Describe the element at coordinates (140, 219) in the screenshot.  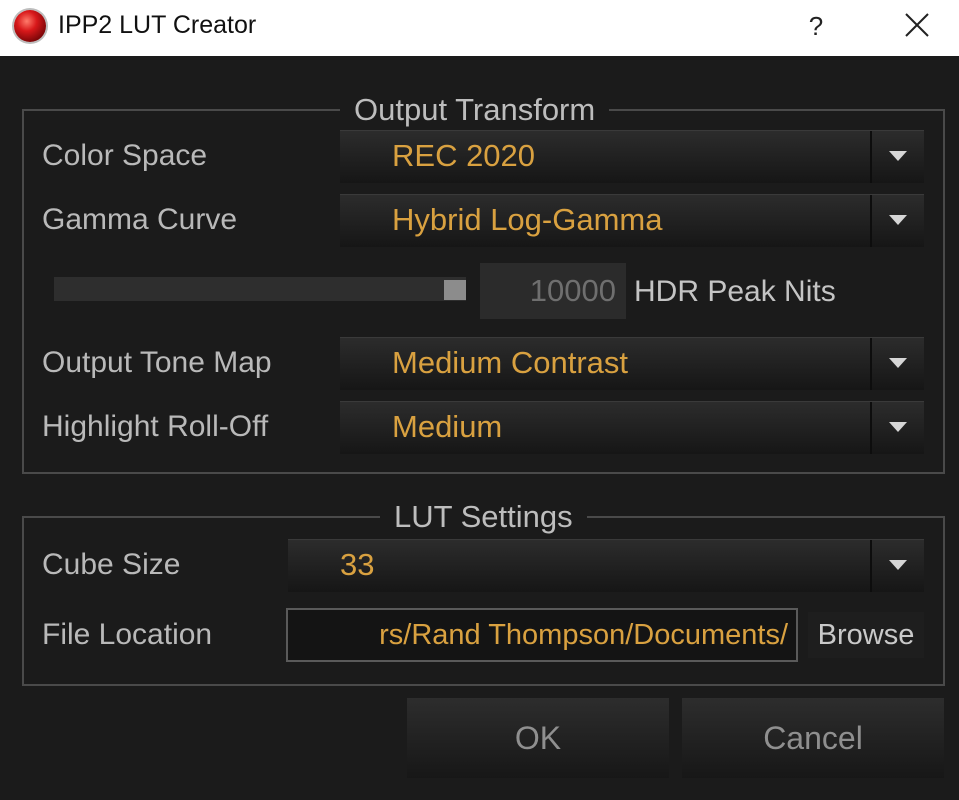
I see `gamma-curve-label: Gamma Curve` at that location.